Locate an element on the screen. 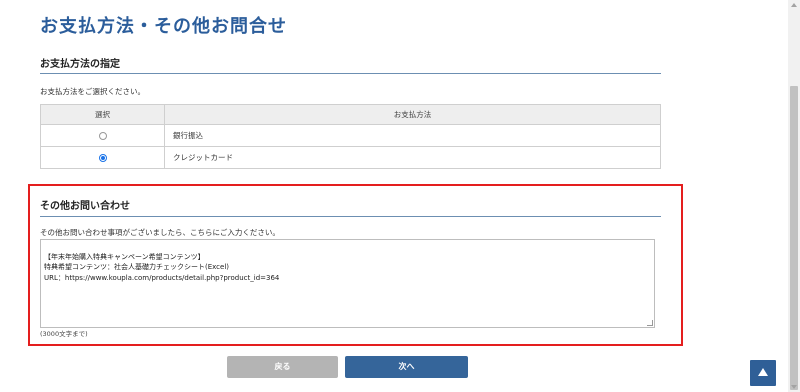 This screenshot has height=392, width=800. scroll-to-top-button is located at coordinates (763, 373).